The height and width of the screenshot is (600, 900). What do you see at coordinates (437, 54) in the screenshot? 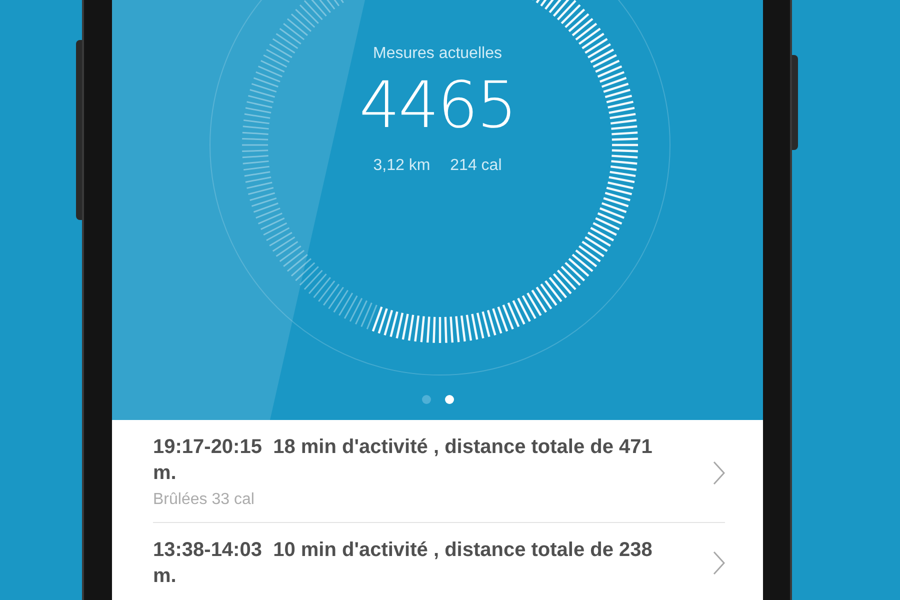
I see `summary-label: Mesures actuelles` at bounding box center [437, 54].